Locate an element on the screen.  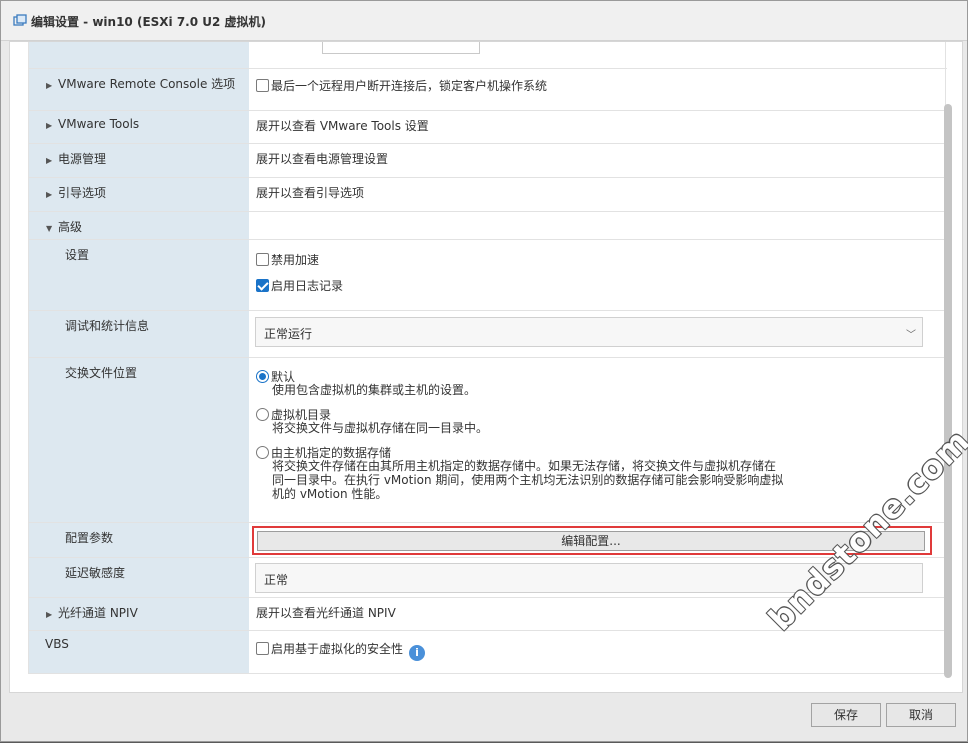
swap-default-title: 默认 is located at coordinates (283, 377).